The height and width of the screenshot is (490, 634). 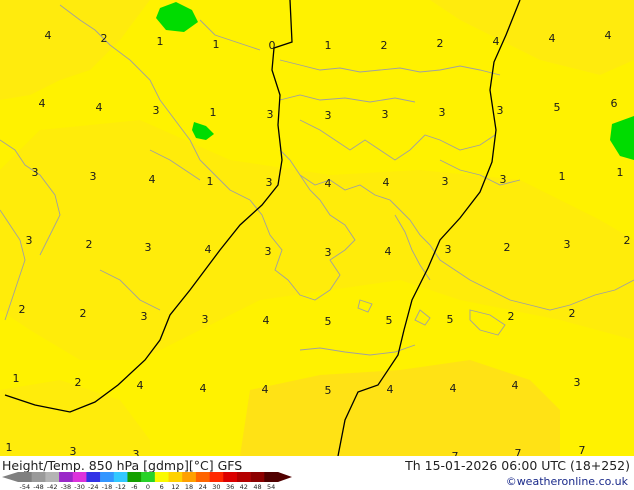 I want to click on scale-tick-label: 0, so click(x=148, y=486).